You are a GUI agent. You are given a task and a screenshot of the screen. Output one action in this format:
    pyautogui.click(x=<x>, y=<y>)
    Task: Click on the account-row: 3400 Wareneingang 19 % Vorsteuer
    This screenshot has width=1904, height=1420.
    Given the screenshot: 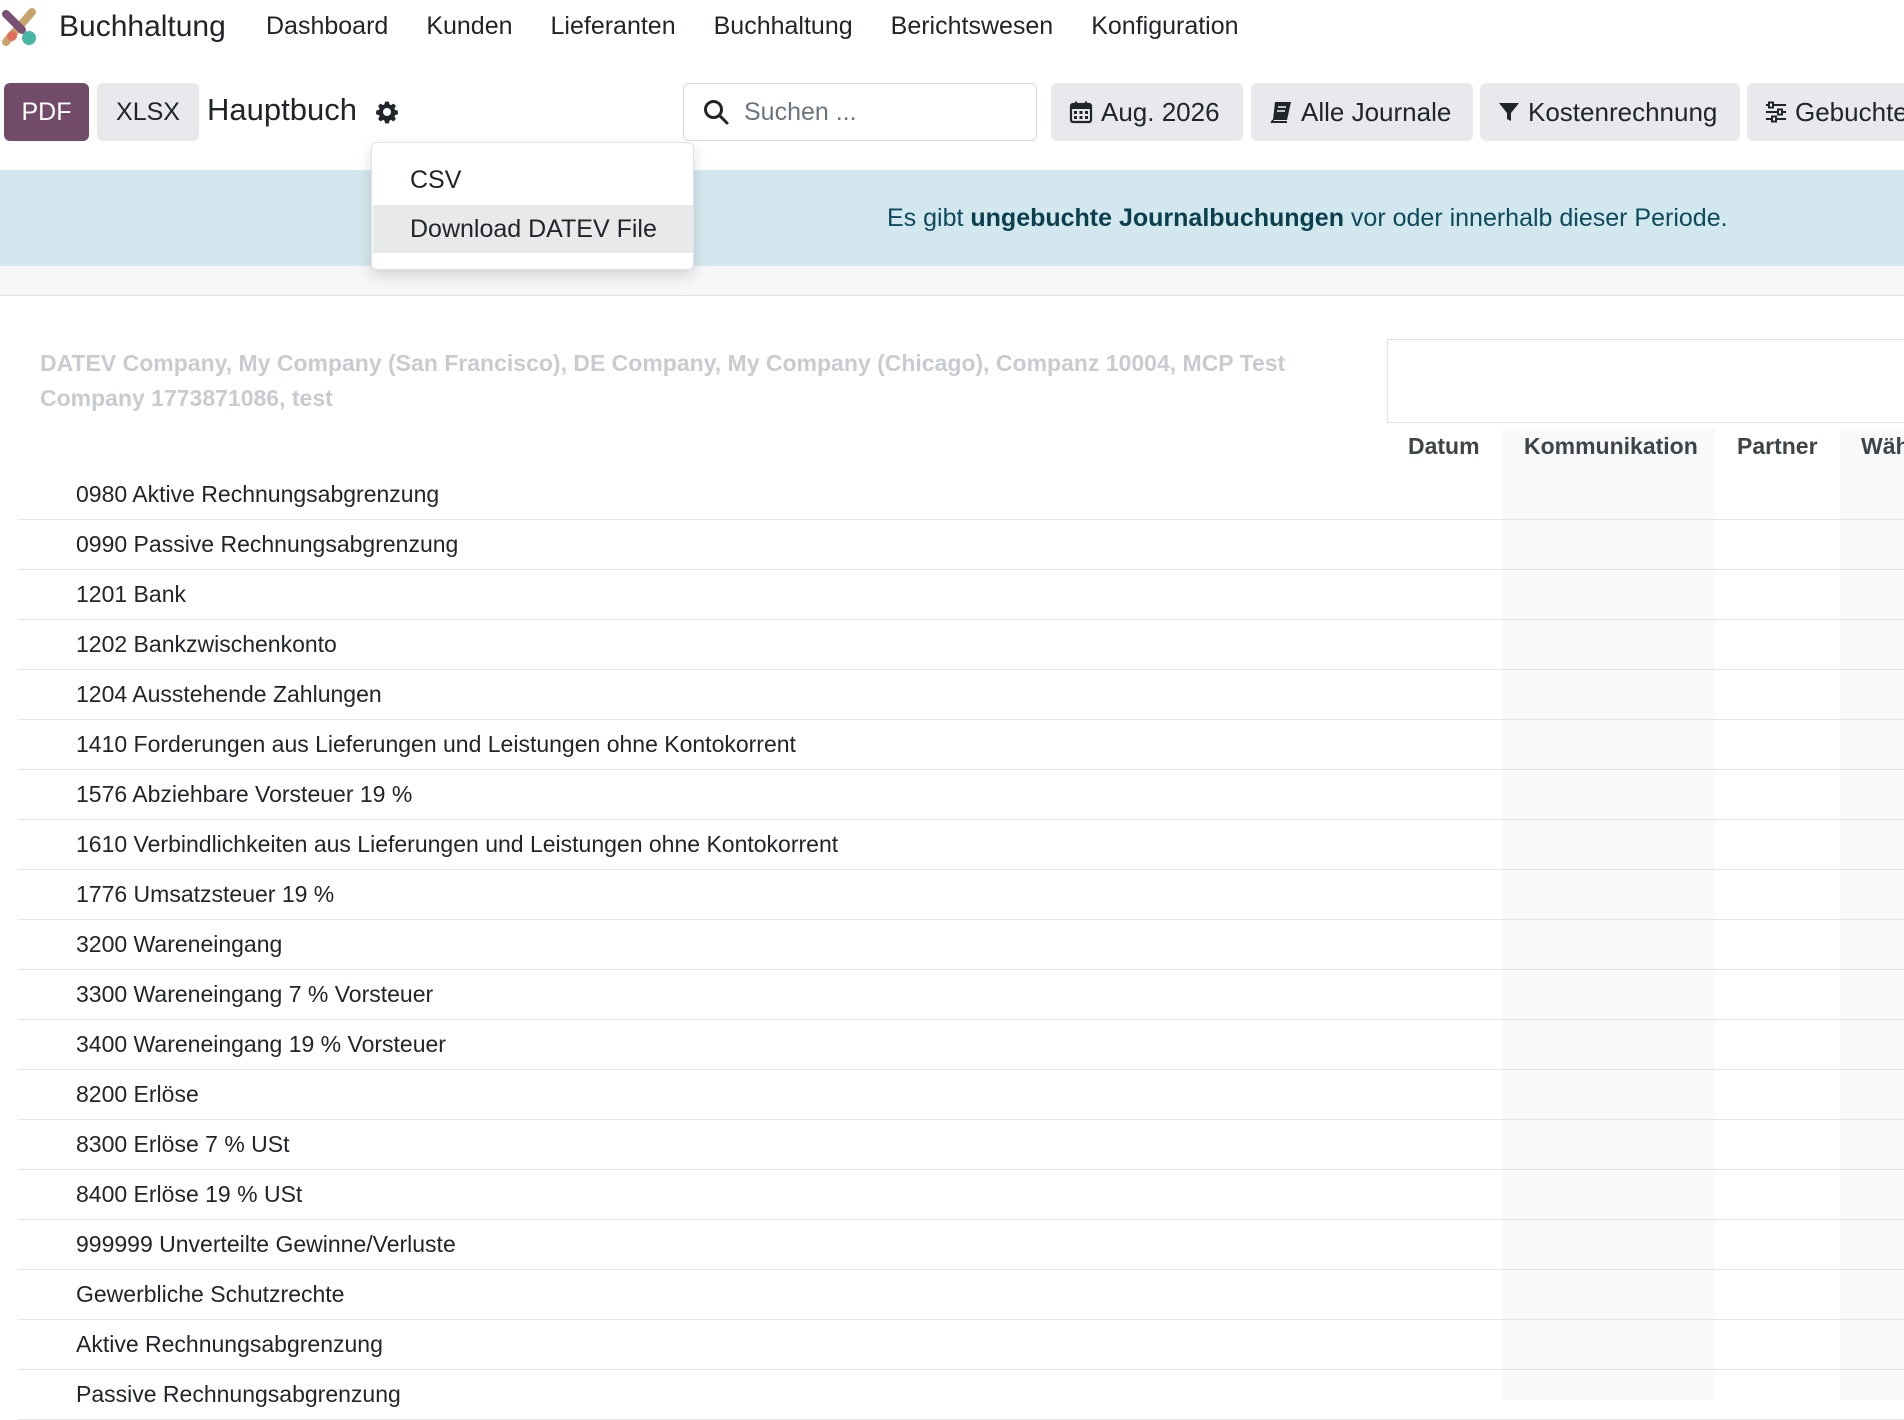 What is the action you would take?
    pyautogui.click(x=961, y=1045)
    